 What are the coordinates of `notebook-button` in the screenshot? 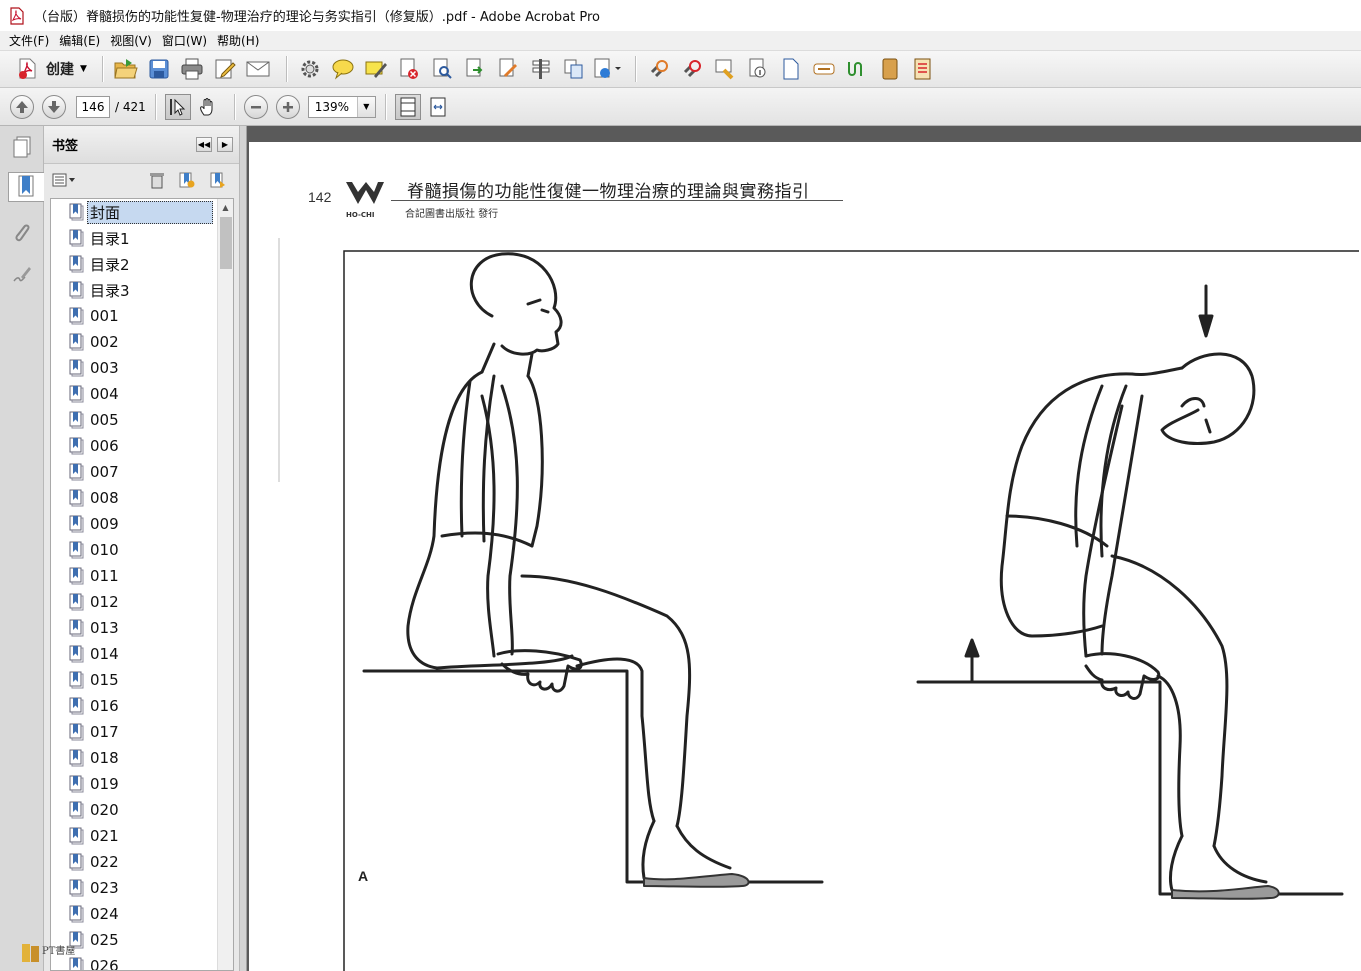 It's located at (890, 69).